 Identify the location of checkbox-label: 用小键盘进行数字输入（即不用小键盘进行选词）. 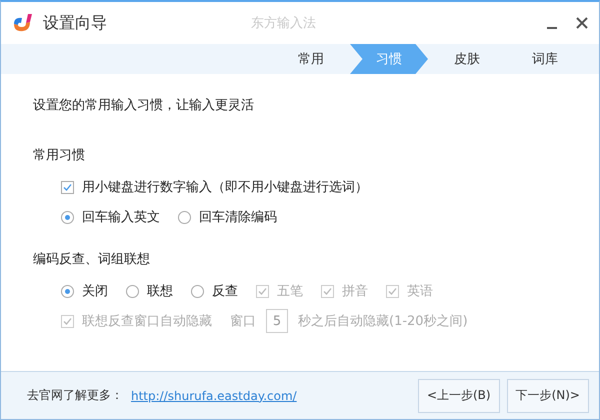
(225, 187).